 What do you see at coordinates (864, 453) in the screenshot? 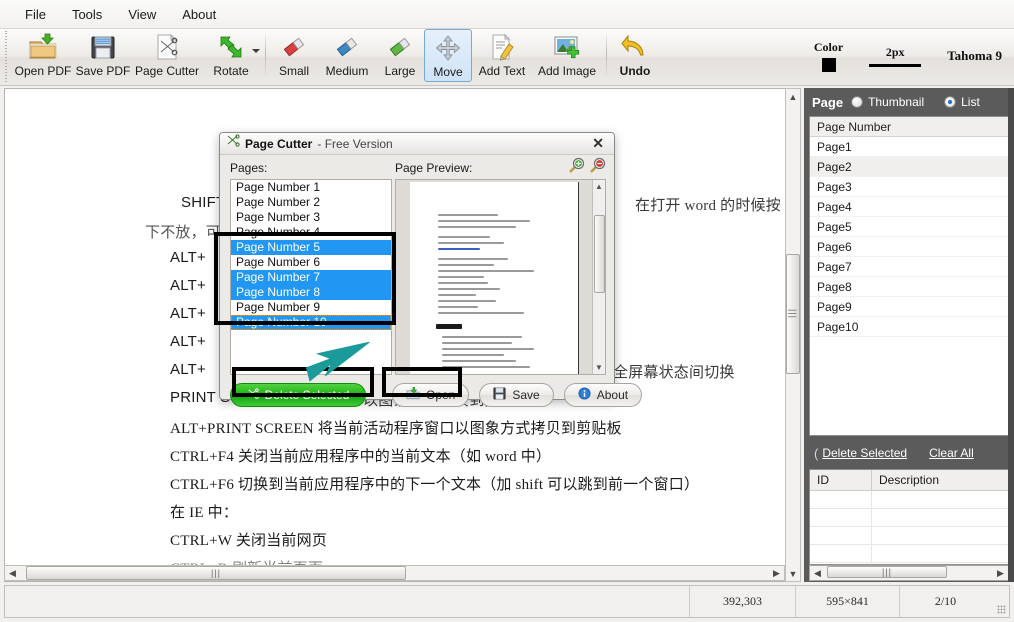
I see `sidebar-delete-selected-link: Delete Selected` at bounding box center [864, 453].